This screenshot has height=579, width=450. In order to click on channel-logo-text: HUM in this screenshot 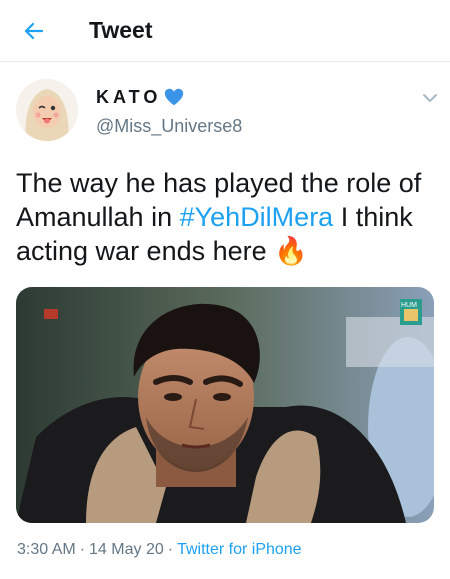, I will do `click(409, 305)`.